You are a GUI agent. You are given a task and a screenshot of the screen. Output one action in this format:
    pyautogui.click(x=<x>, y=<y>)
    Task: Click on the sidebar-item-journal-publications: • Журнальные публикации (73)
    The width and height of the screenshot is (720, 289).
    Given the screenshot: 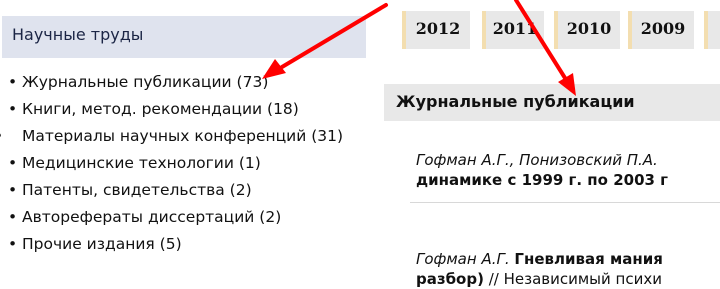 What is the action you would take?
    pyautogui.click(x=188, y=82)
    